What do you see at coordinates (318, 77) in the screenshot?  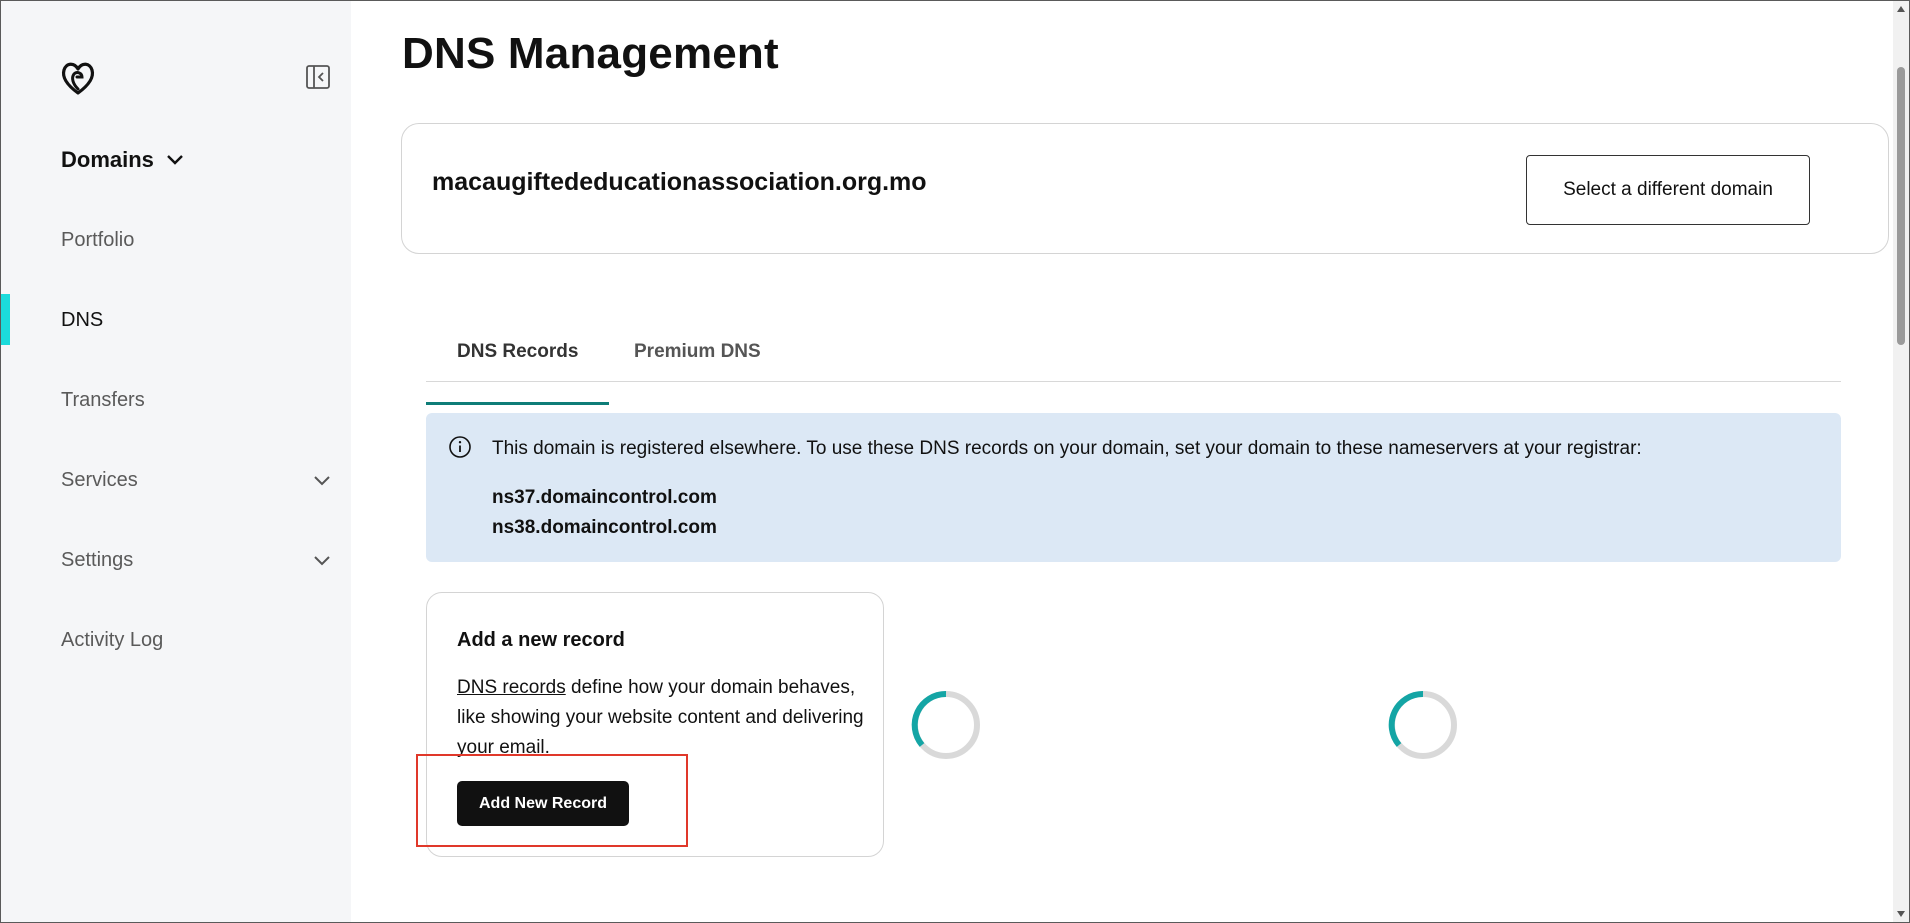 I see `sidebar-collapse-icon` at bounding box center [318, 77].